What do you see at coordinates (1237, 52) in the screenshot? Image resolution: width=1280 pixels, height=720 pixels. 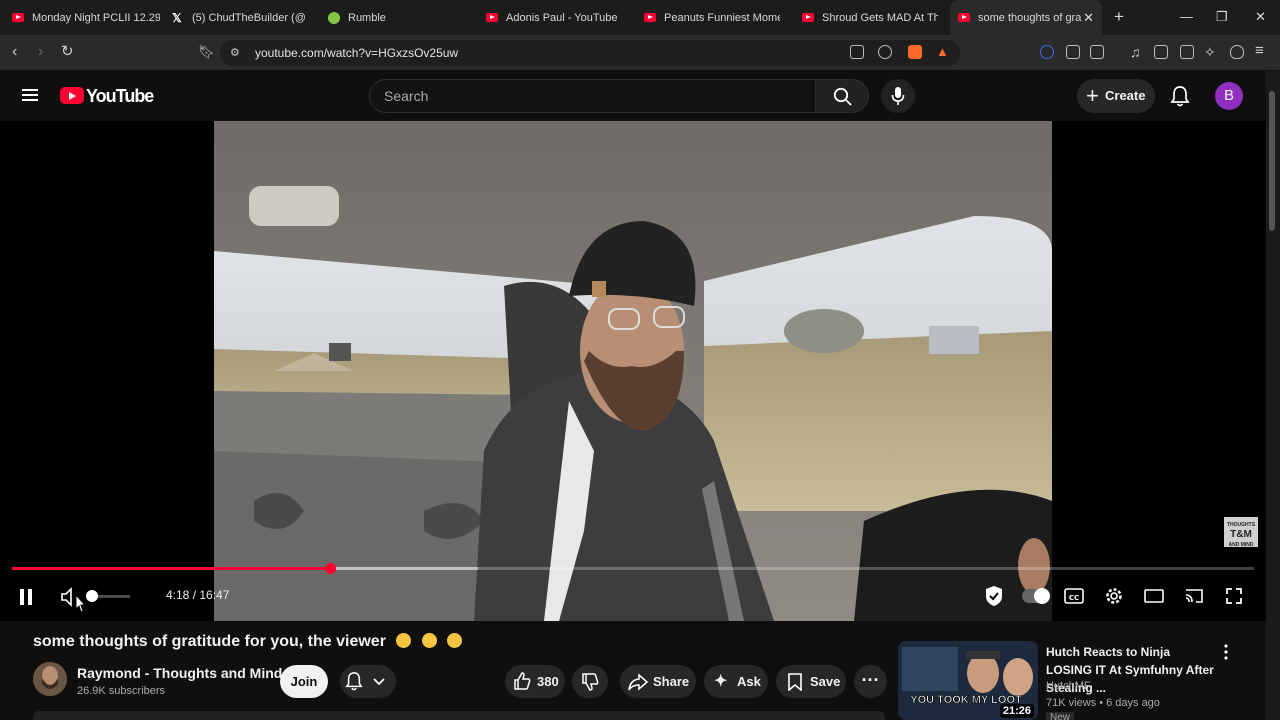 I see `vpn-icon` at bounding box center [1237, 52].